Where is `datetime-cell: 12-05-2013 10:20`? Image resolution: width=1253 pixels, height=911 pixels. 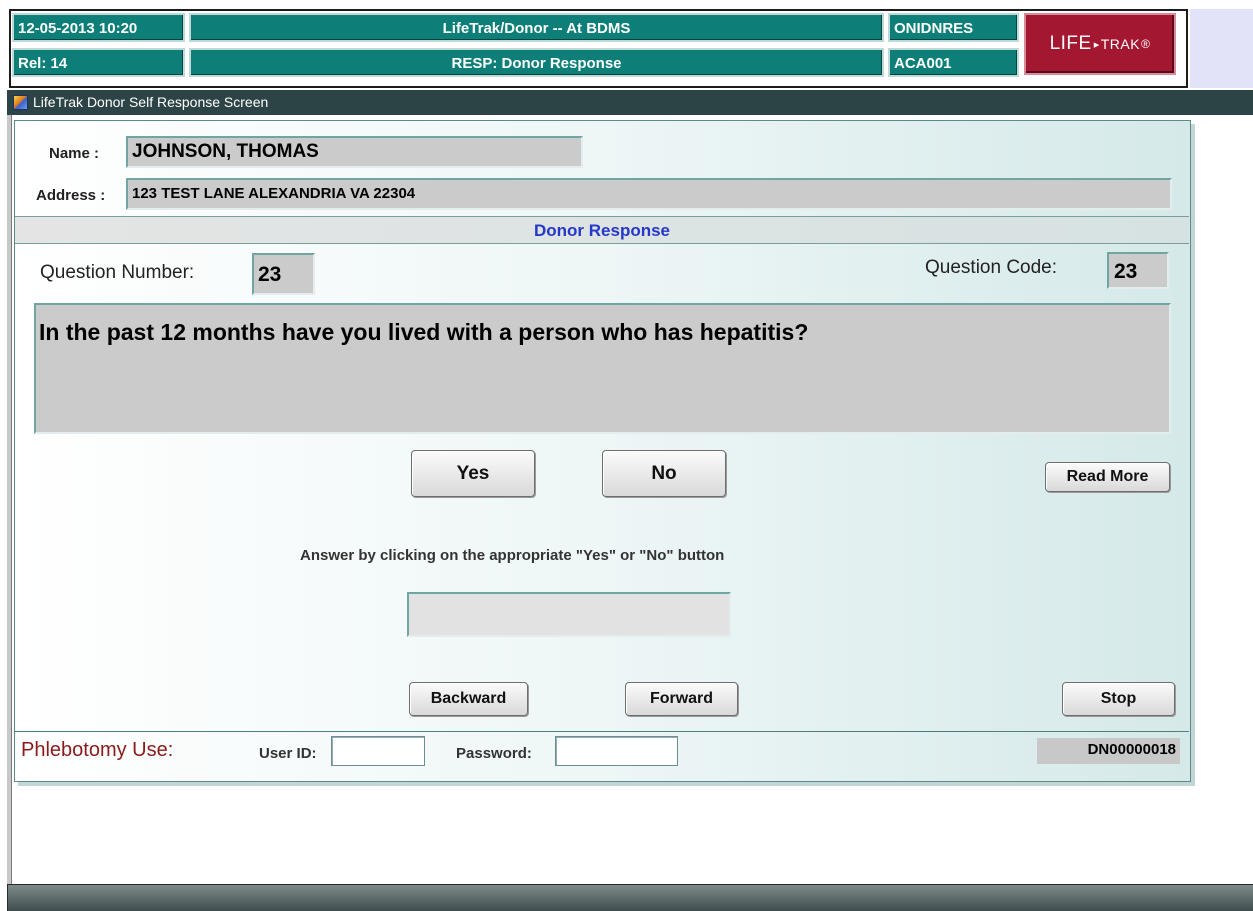 datetime-cell: 12-05-2013 10:20 is located at coordinates (98, 27).